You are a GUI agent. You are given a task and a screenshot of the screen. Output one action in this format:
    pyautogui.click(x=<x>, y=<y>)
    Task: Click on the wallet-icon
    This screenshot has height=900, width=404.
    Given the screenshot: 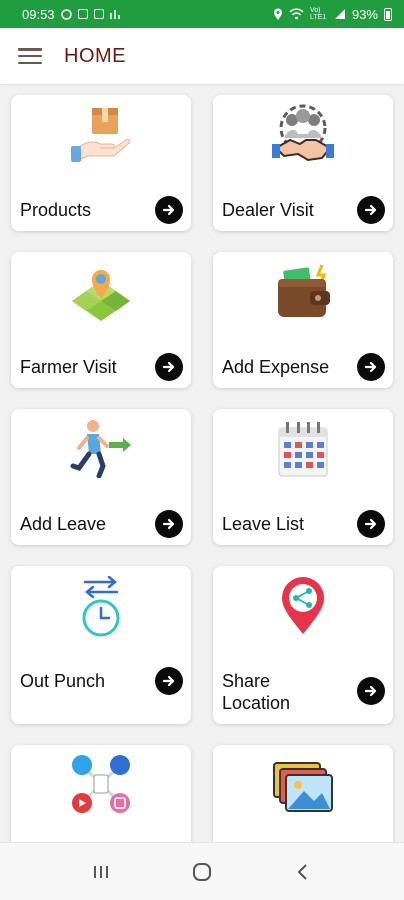 What is the action you would take?
    pyautogui.click(x=304, y=290)
    